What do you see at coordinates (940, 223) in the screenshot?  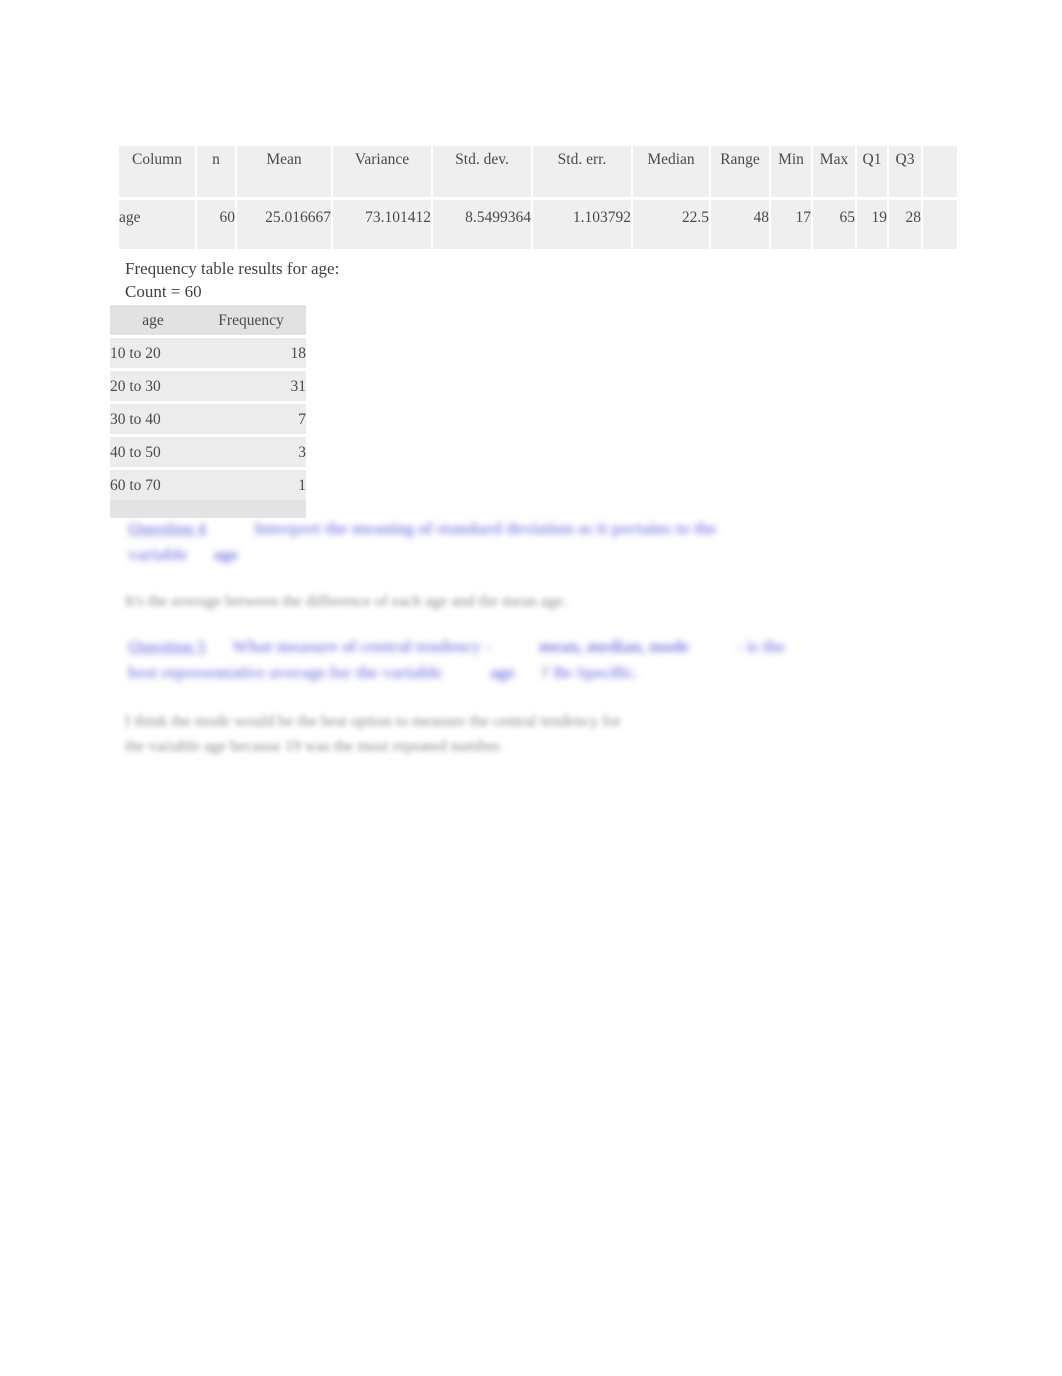 I see `cell-extra` at bounding box center [940, 223].